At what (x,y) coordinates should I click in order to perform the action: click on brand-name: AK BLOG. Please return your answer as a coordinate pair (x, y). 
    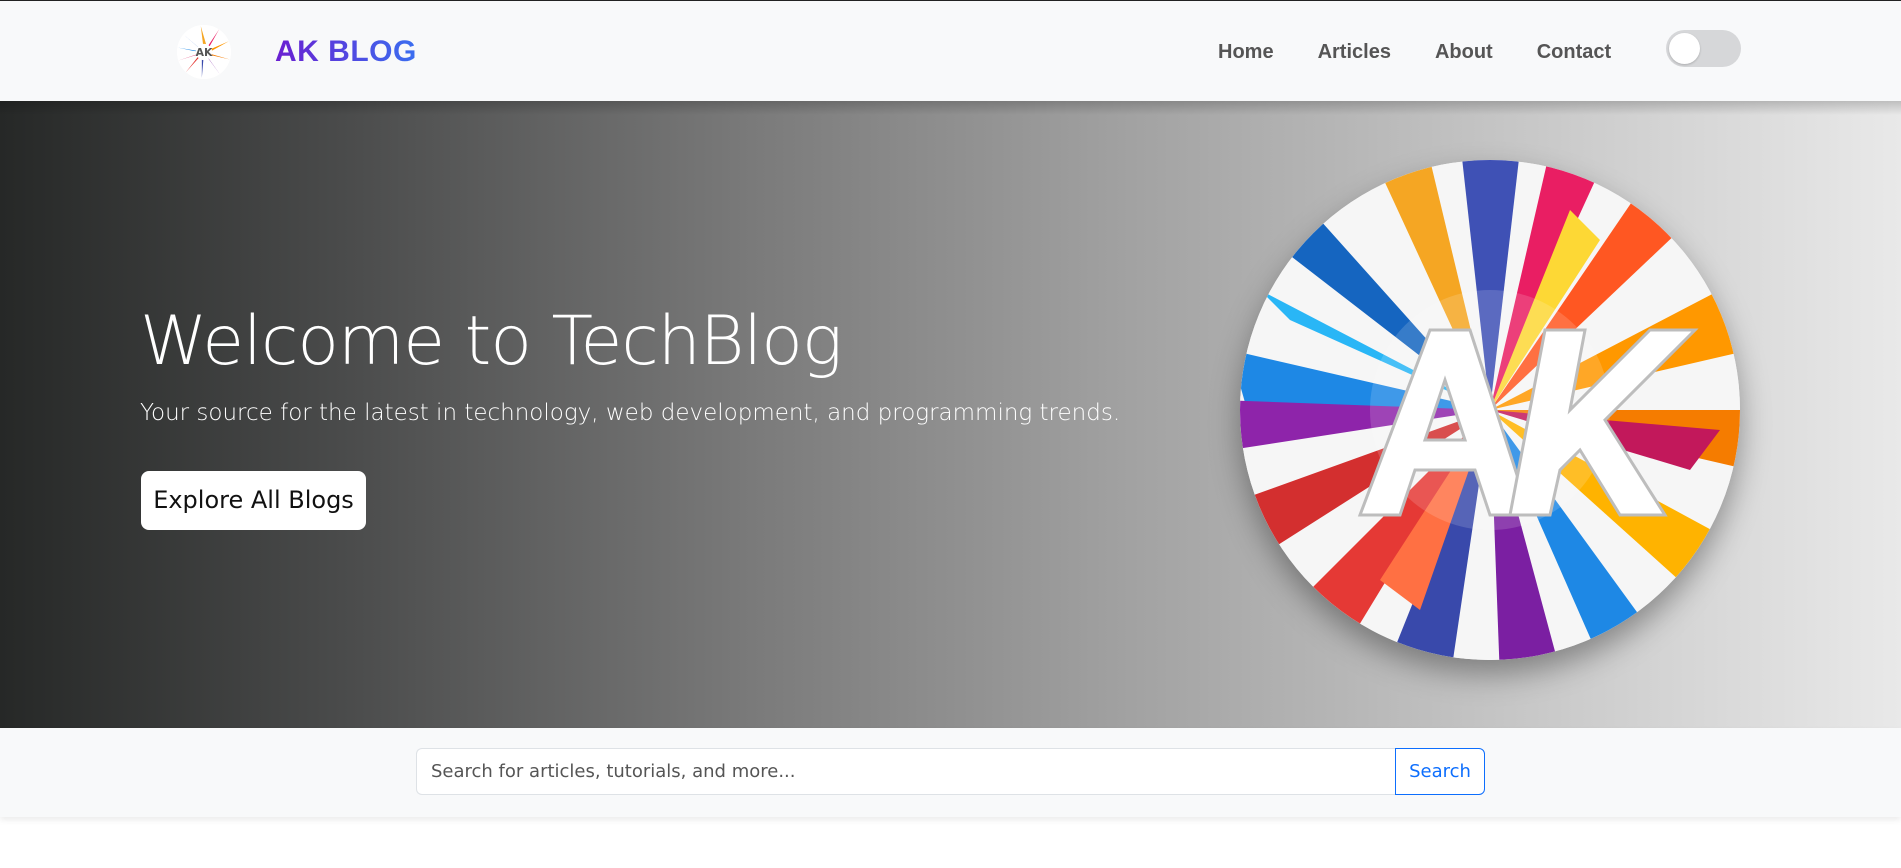
    Looking at the image, I should click on (346, 52).